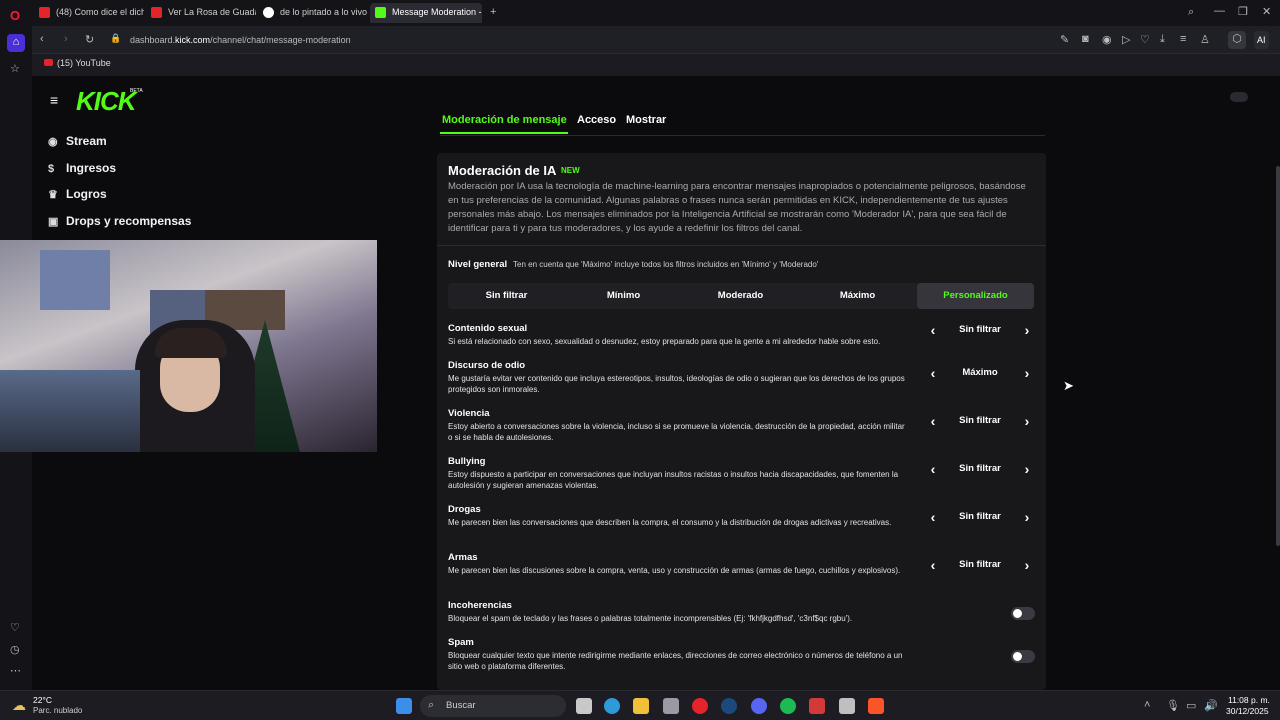 The height and width of the screenshot is (720, 1280). I want to click on rule-stepper: ‹ Sin filtrar ›, so click(980, 518).